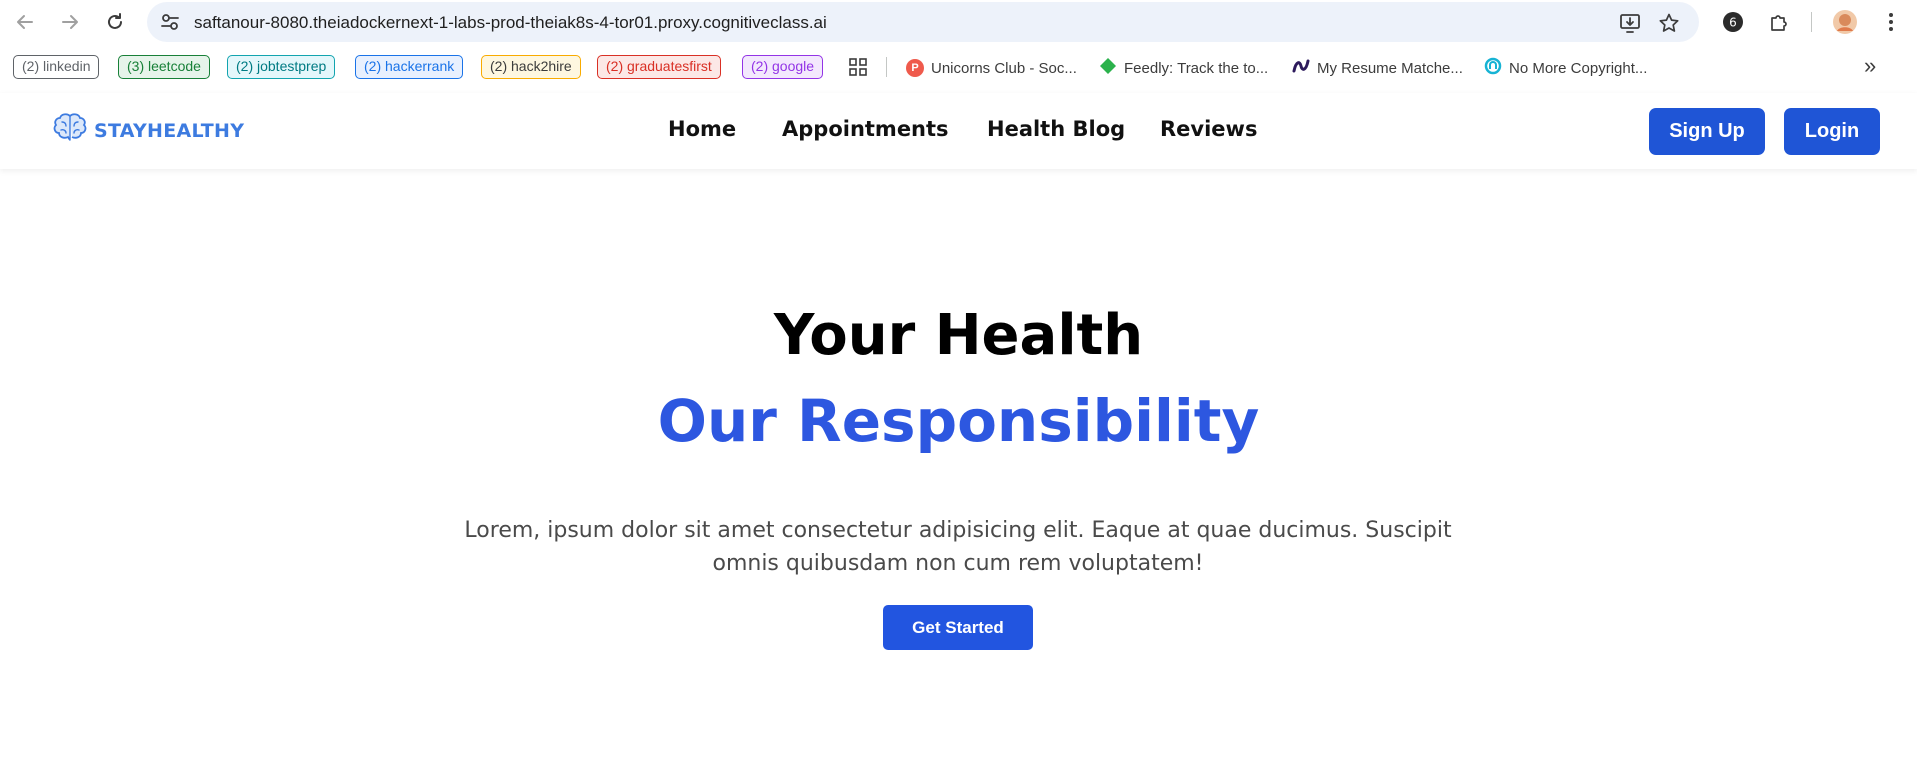 The height and width of the screenshot is (769, 1917). Describe the element at coordinates (858, 69) in the screenshot. I see `apps-grid-icon` at that location.